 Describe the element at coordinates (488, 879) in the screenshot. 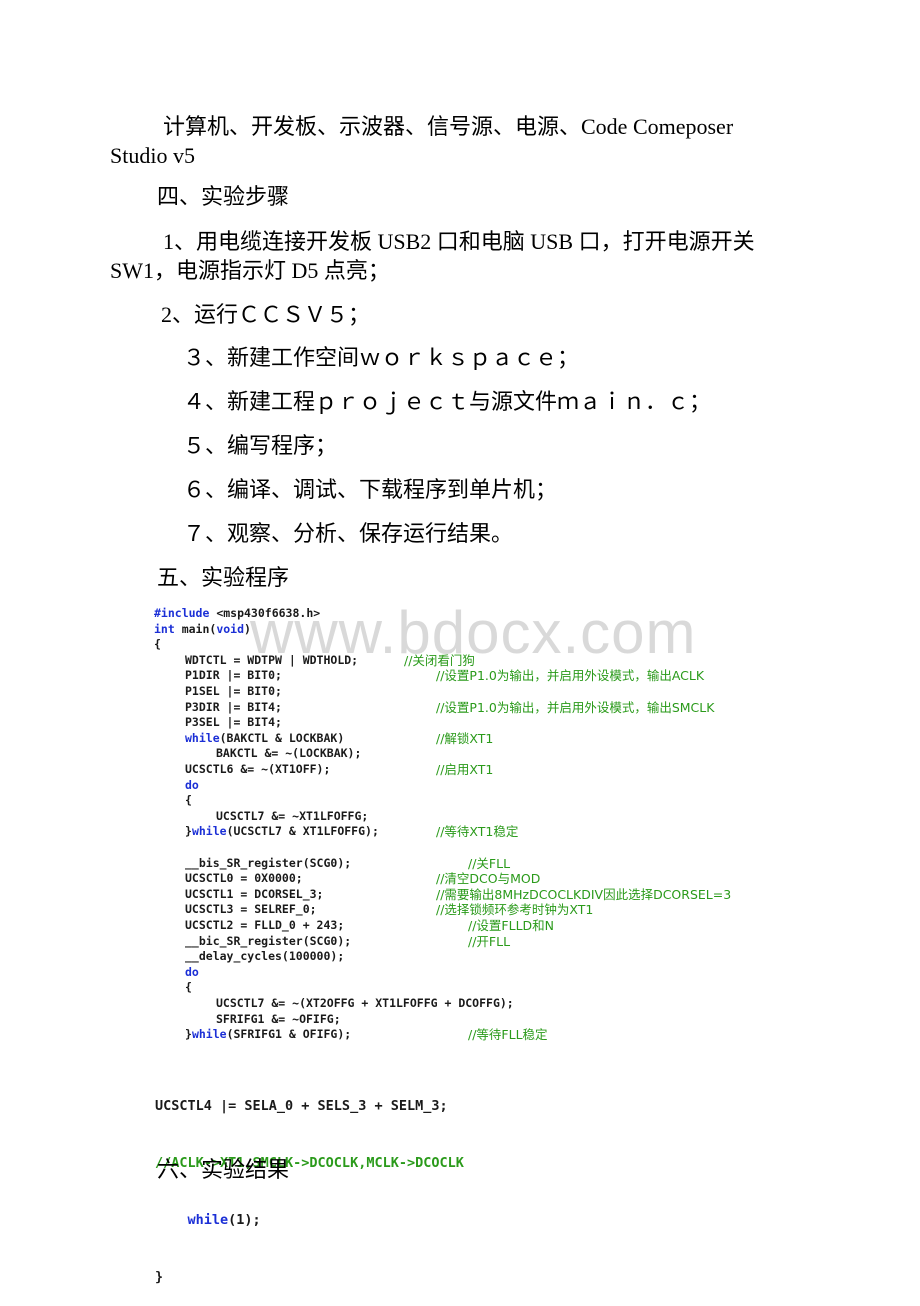

I see `code-comment: //清空DCO与MOD` at that location.